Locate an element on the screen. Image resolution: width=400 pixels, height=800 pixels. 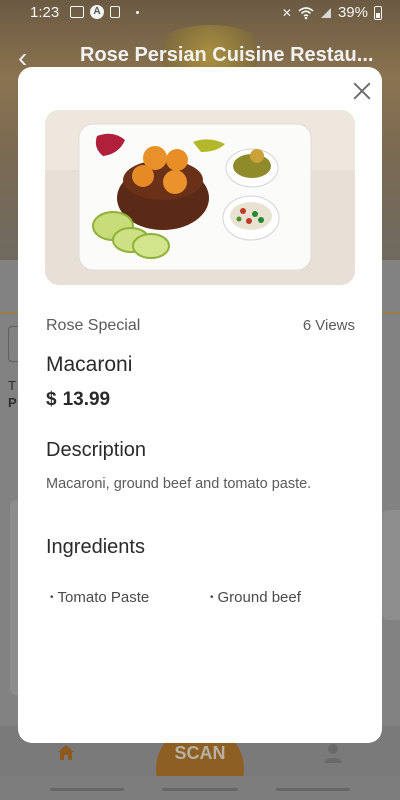
profile-icon is located at coordinates (333, 753).